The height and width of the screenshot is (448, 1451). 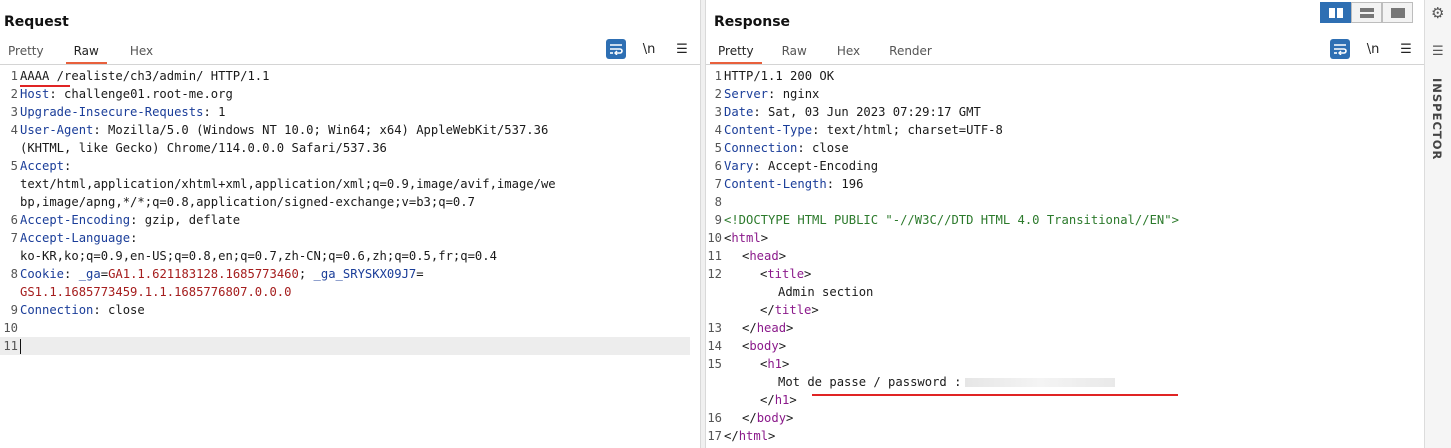 What do you see at coordinates (794, 94) in the screenshot?
I see `code-token: : nginx` at bounding box center [794, 94].